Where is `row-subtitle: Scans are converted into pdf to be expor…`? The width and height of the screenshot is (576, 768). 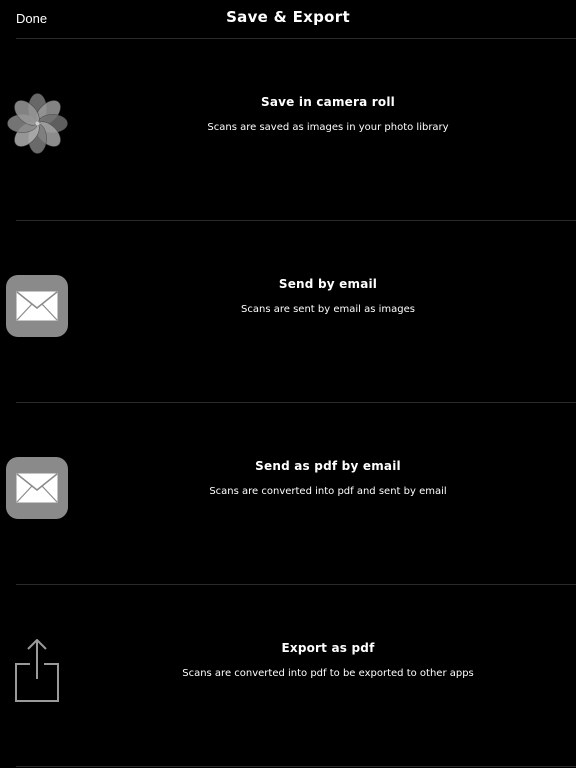
row-subtitle: Scans are converted into pdf to be expor… is located at coordinates (328, 673).